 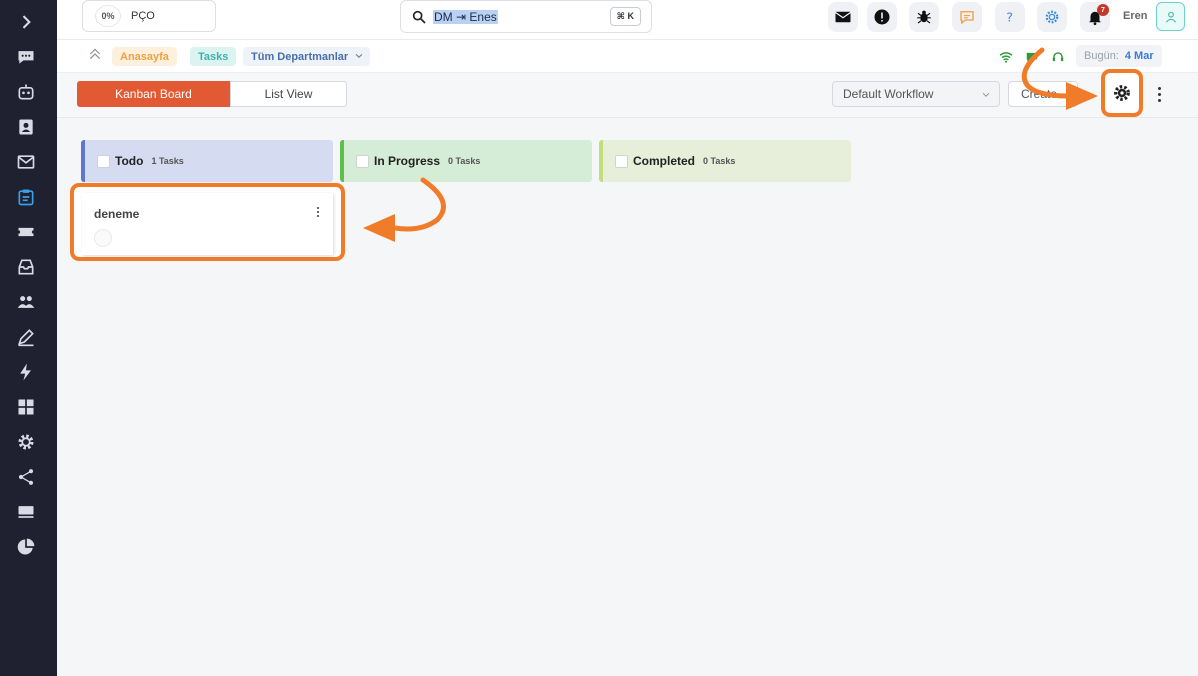 What do you see at coordinates (1095, 17) in the screenshot?
I see `bell-icon: 7` at bounding box center [1095, 17].